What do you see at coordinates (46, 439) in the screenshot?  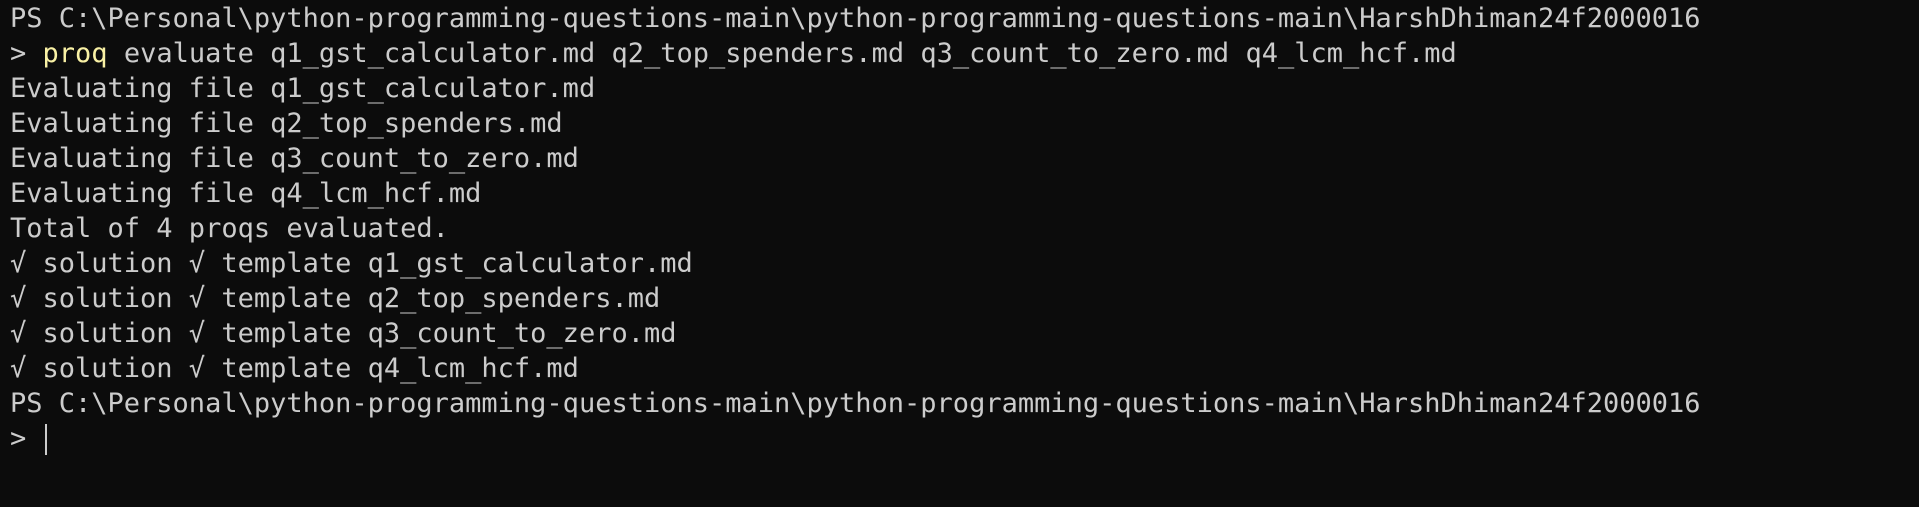 I see `text-cursor` at bounding box center [46, 439].